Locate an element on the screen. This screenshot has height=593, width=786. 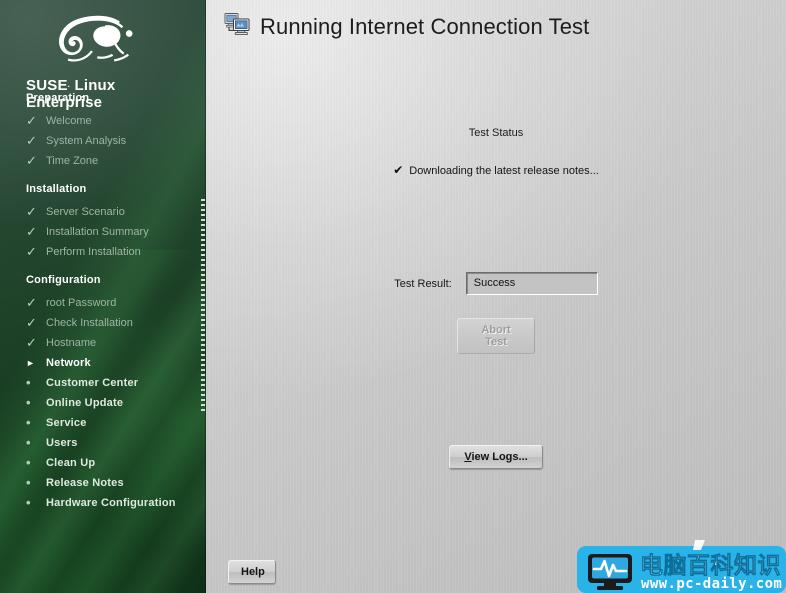
page-title-bar: Running Internet Connection Test is located at coordinates (406, 26).